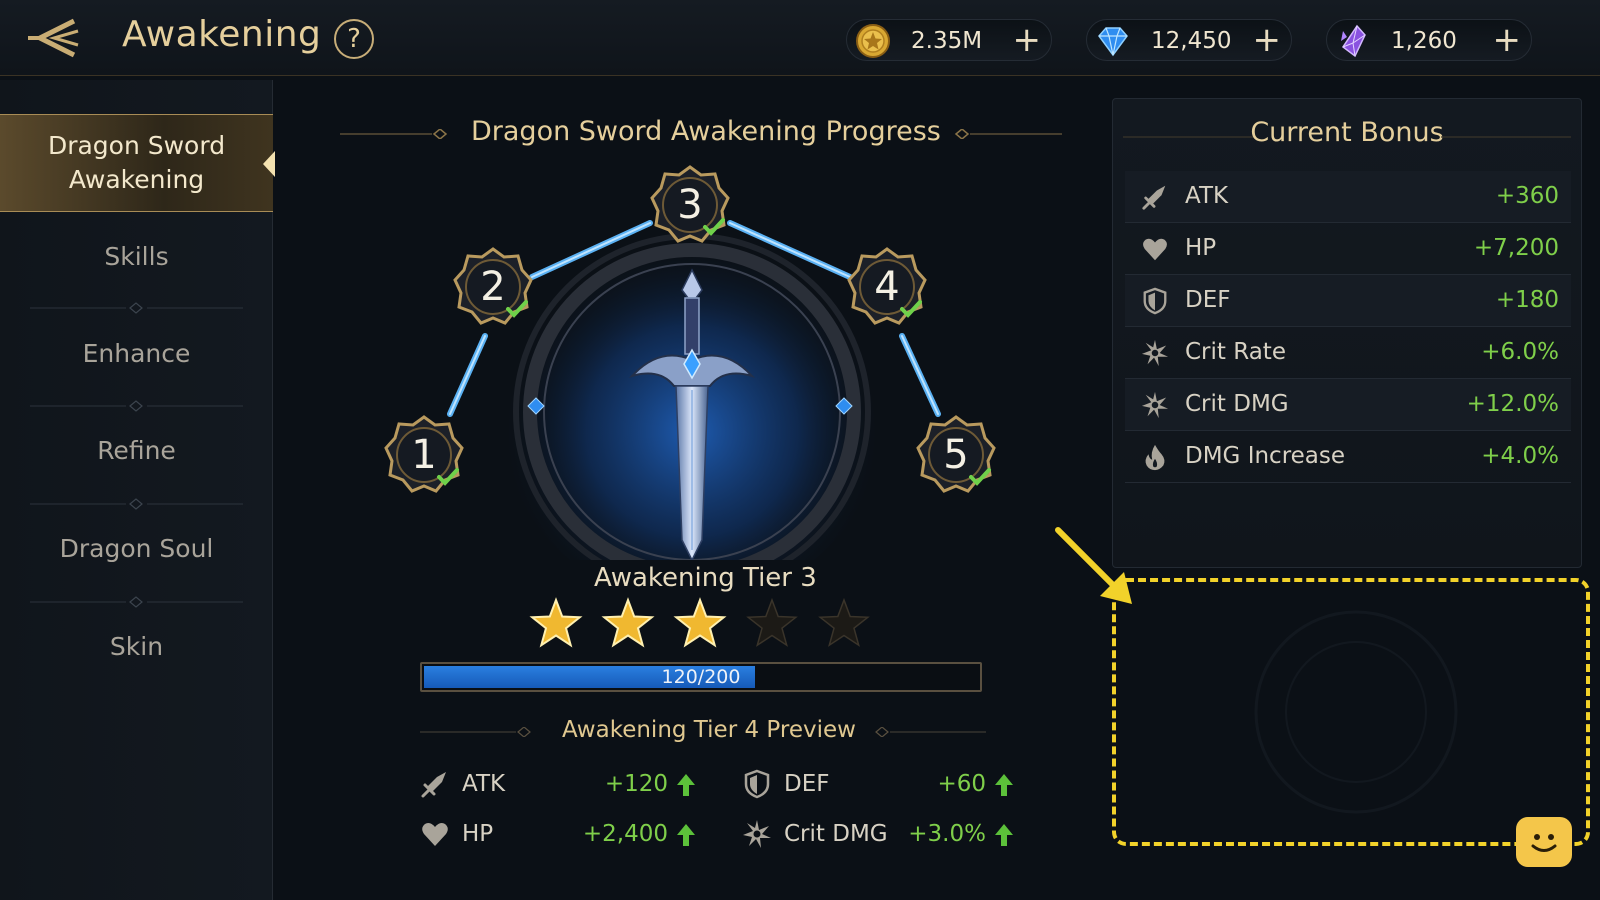  What do you see at coordinates (1516, 248) in the screenshot?
I see `bonus-value: +7,200` at bounding box center [1516, 248].